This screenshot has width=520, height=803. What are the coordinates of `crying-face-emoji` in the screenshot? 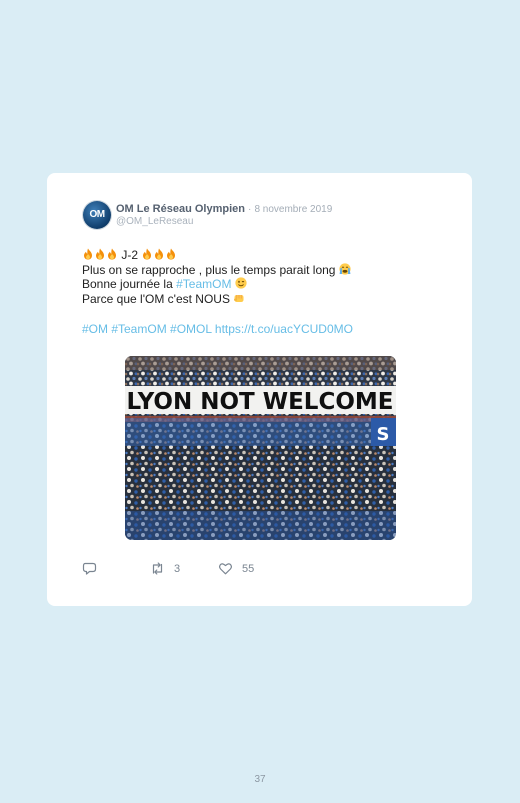 It's located at (345, 268).